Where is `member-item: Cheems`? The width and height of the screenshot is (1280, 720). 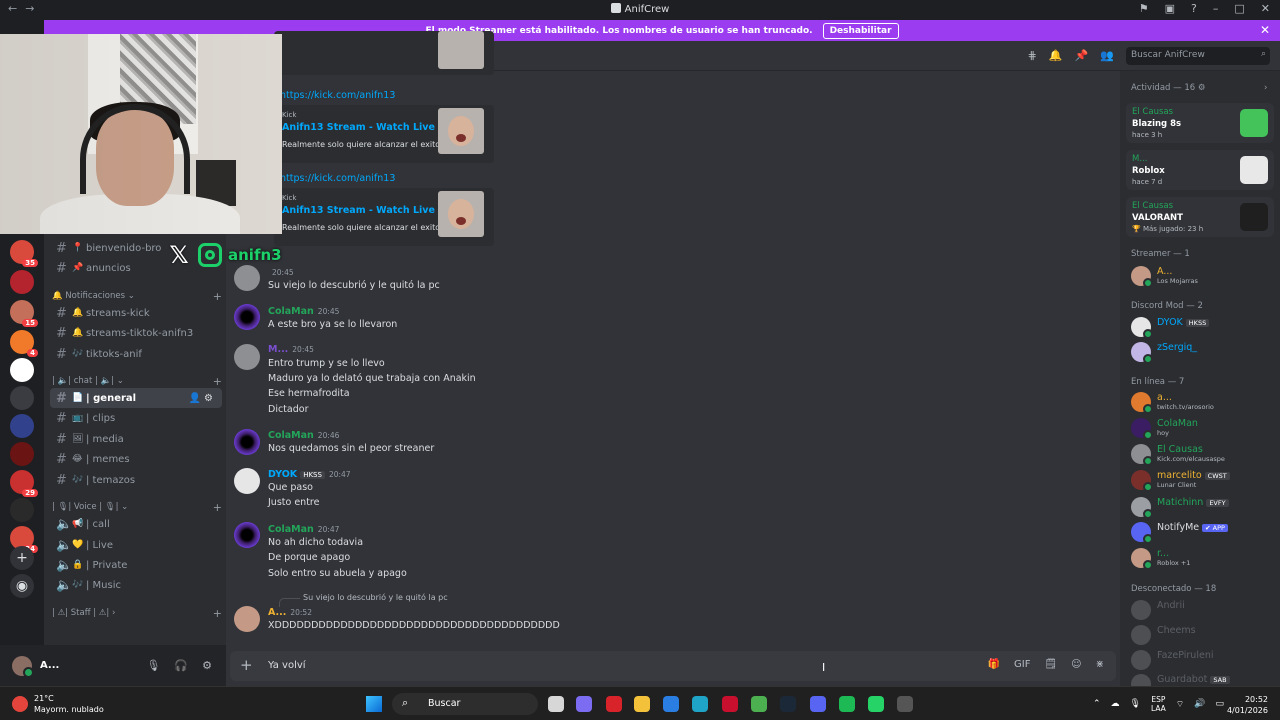
member-item: Cheems is located at coordinates (1203, 635).